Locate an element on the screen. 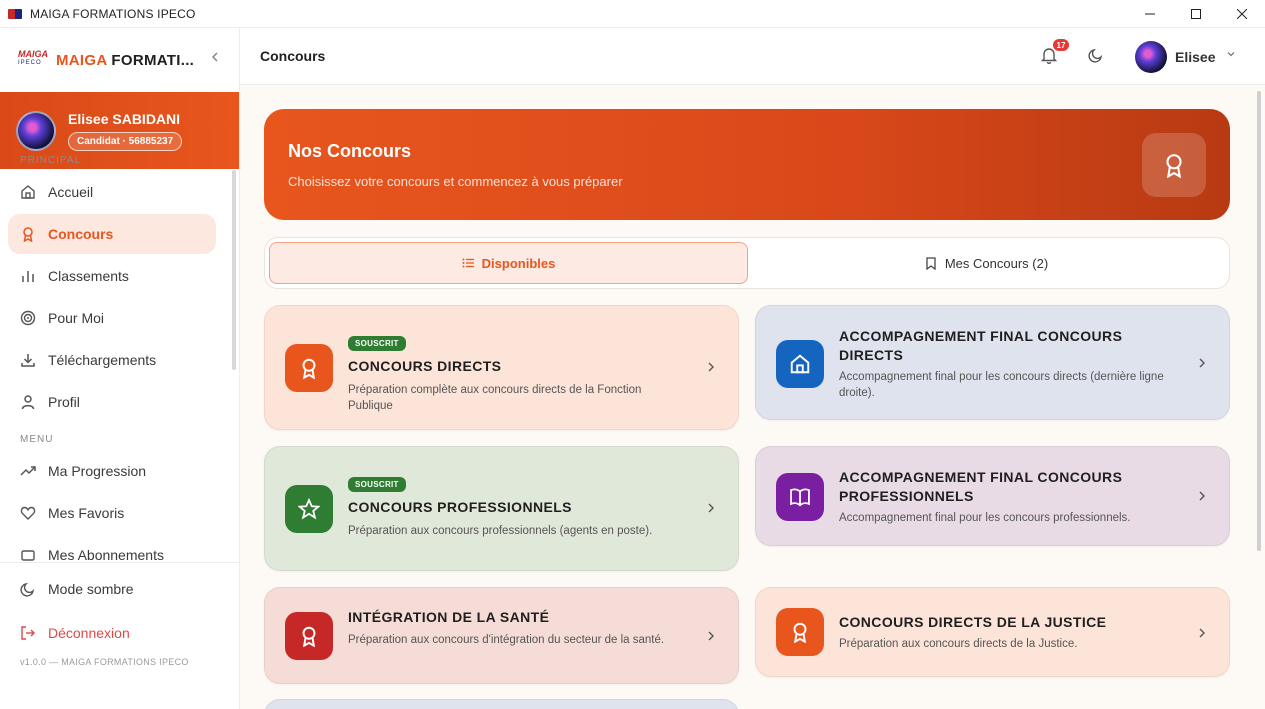 This screenshot has height=709, width=1265. maximize-button is located at coordinates (1196, 14).